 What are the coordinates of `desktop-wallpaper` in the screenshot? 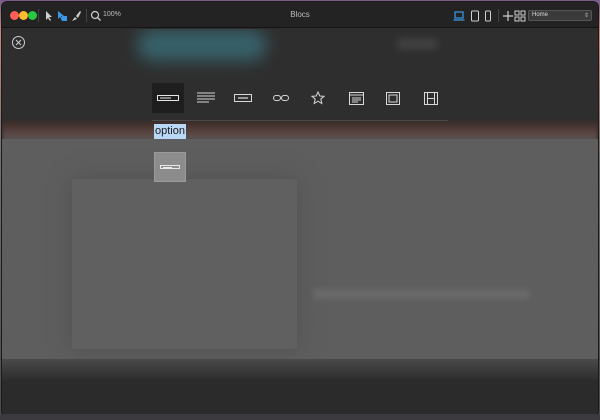 It's located at (300, 417).